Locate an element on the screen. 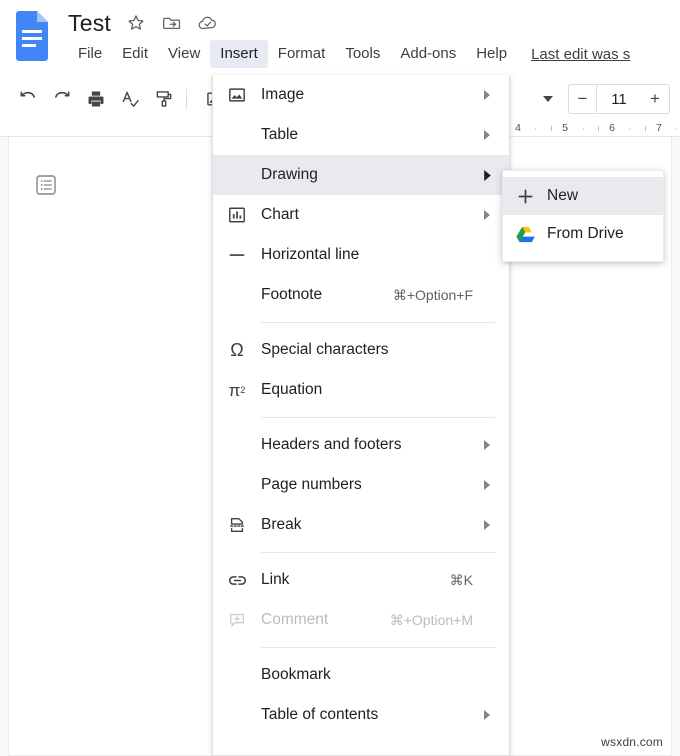 Image resolution: width=680 pixels, height=756 pixels. image-icon is located at coordinates (237, 95).